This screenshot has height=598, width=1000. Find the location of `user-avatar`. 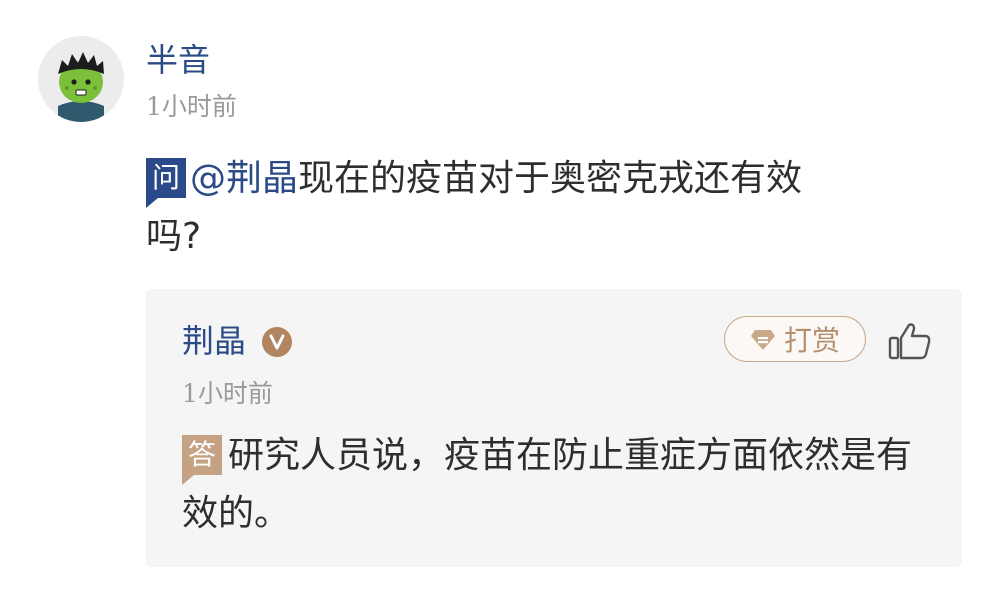

user-avatar is located at coordinates (81, 79).